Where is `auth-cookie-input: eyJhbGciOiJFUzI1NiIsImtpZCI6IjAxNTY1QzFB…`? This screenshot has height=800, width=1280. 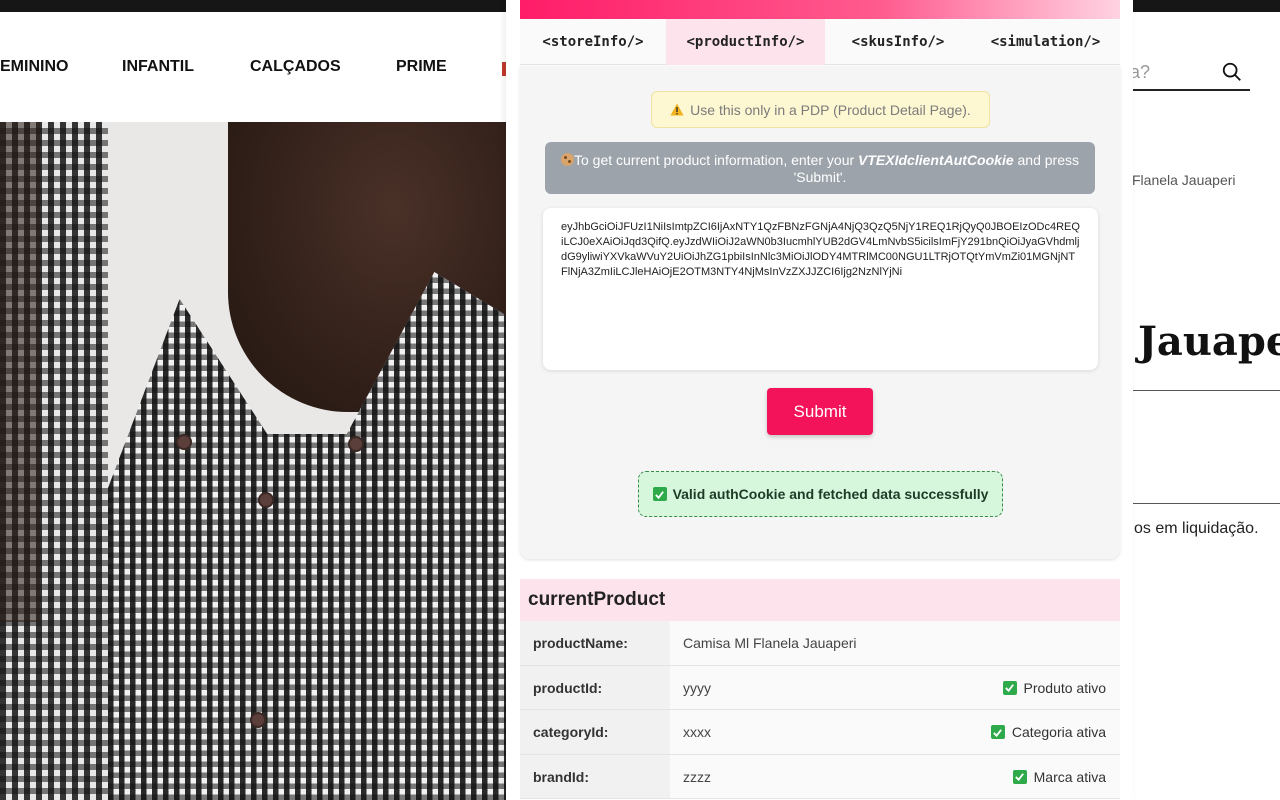 auth-cookie-input: eyJhbGciOiJFUzI1NiIsImtpZCI6IjAxNTY1QzFB… is located at coordinates (820, 289).